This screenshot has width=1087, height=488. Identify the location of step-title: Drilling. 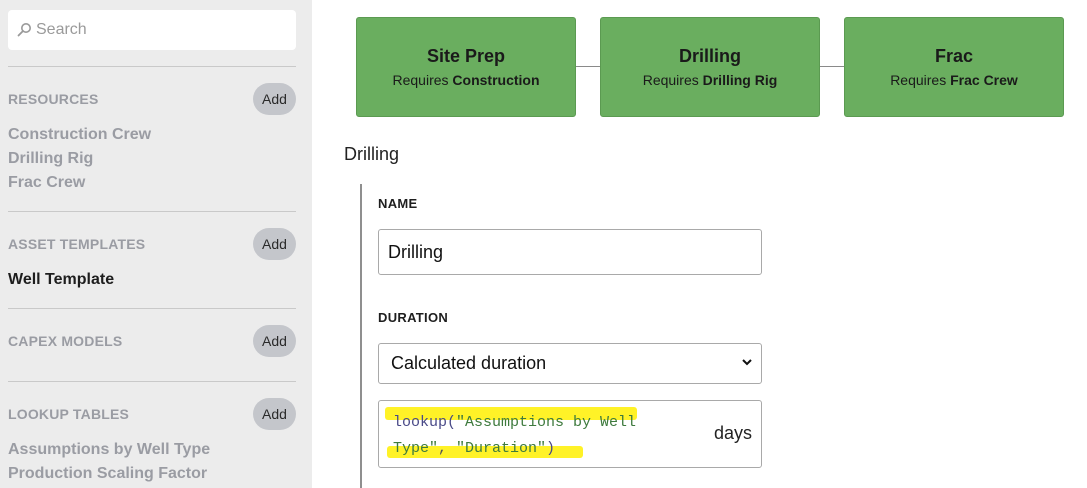
(710, 56).